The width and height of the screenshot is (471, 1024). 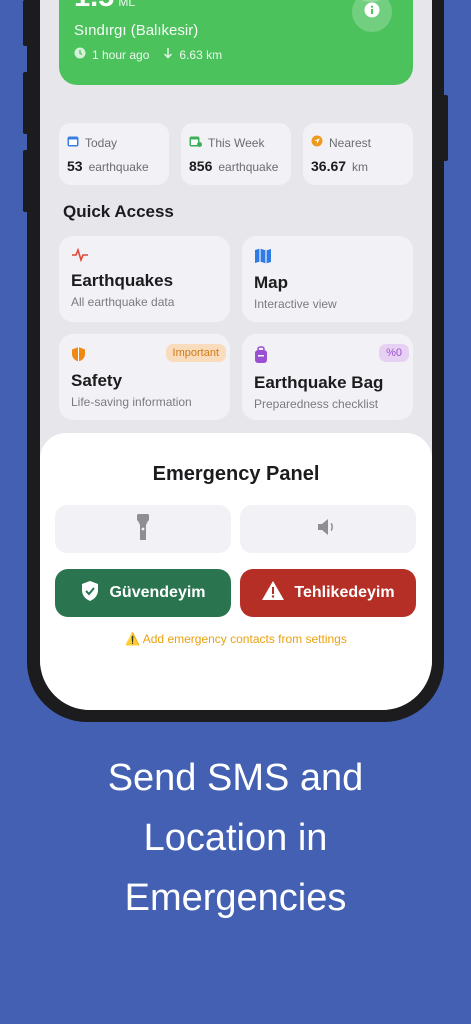 What do you see at coordinates (25, 23) in the screenshot?
I see `phone-side-button` at bounding box center [25, 23].